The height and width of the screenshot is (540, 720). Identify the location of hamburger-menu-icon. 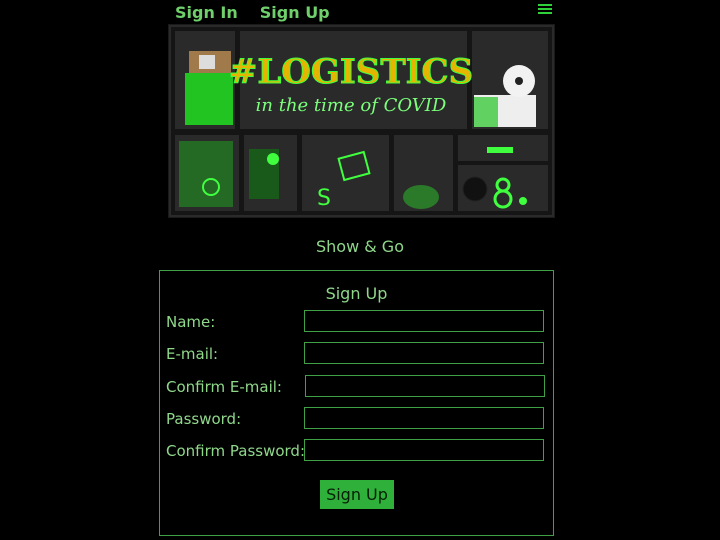
(545, 9).